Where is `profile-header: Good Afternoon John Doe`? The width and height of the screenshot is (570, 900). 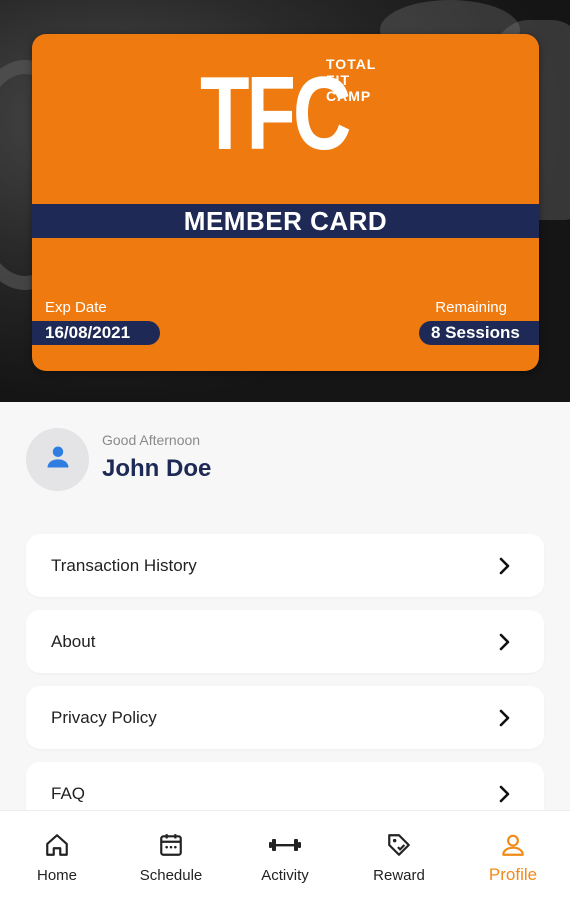 profile-header: Good Afternoon John Doe is located at coordinates (286, 460).